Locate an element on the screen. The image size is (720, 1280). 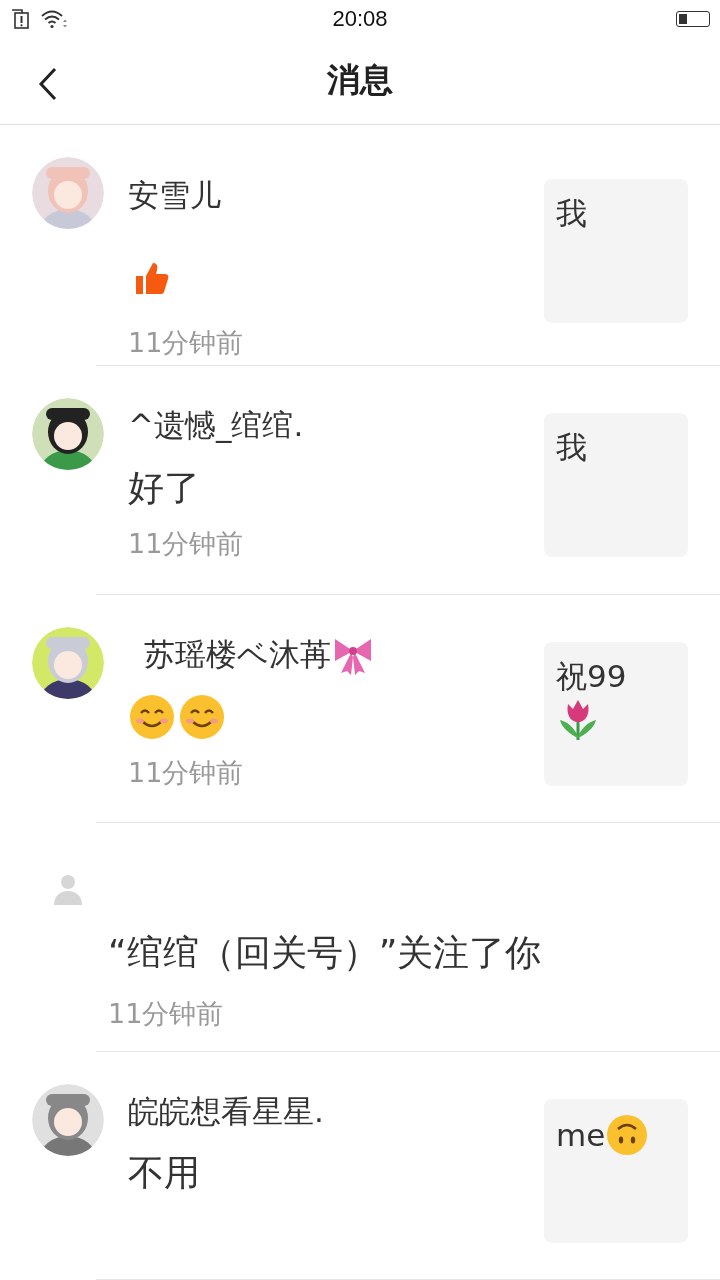
battery-icon is located at coordinates (693, 18).